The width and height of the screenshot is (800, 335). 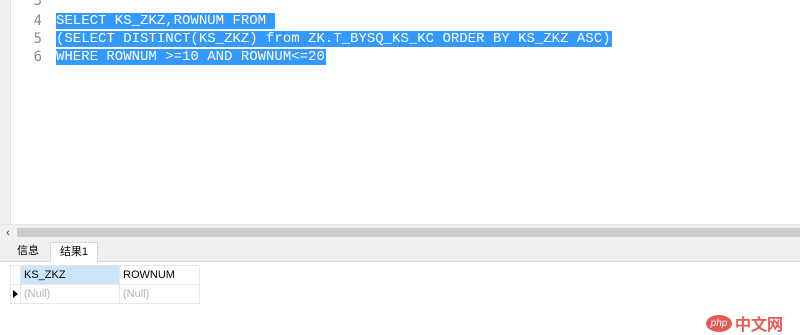 I want to click on result-grid: KS_ZKZ ROWNUM (Null) (Null), so click(x=105, y=284).